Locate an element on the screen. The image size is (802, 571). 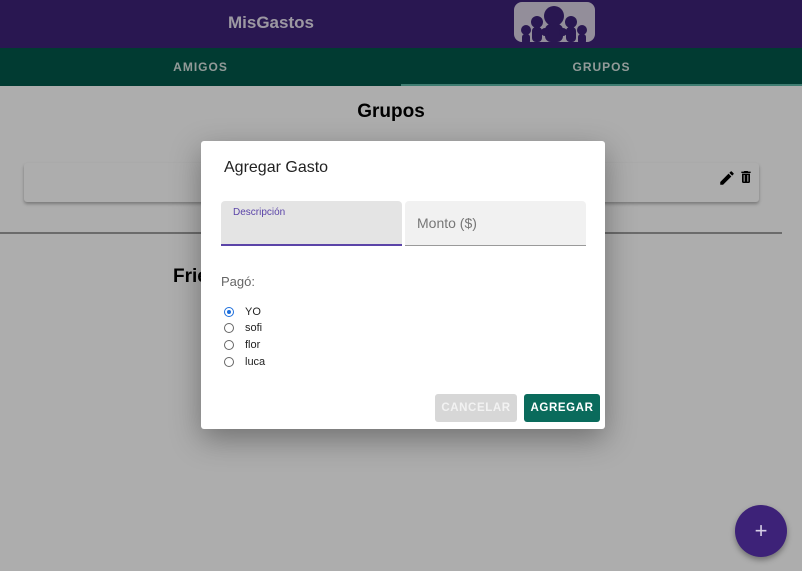
description-field: Descripción is located at coordinates (311, 223).